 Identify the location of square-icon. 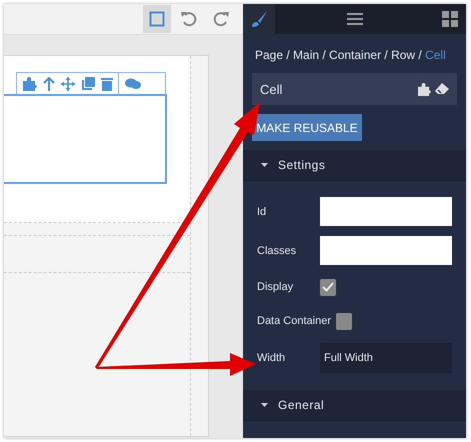
(157, 19).